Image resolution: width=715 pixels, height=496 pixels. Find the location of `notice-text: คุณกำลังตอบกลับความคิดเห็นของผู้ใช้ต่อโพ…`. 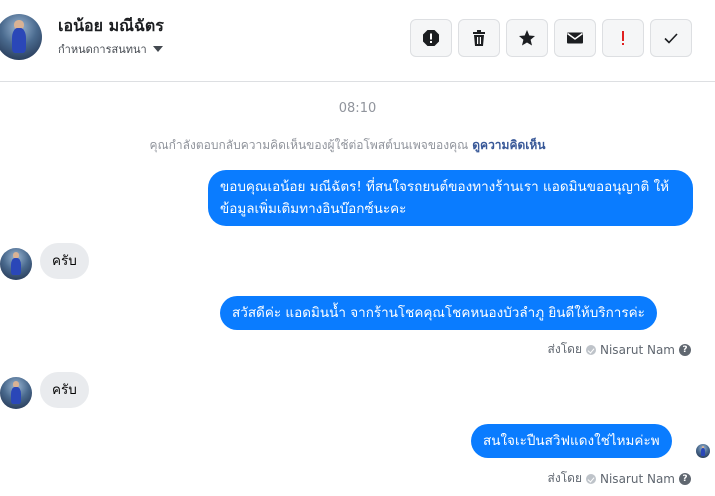

notice-text: คุณกำลังตอบกลับความคิดเห็นของผู้ใช้ต่อโพ… is located at coordinates (309, 145).